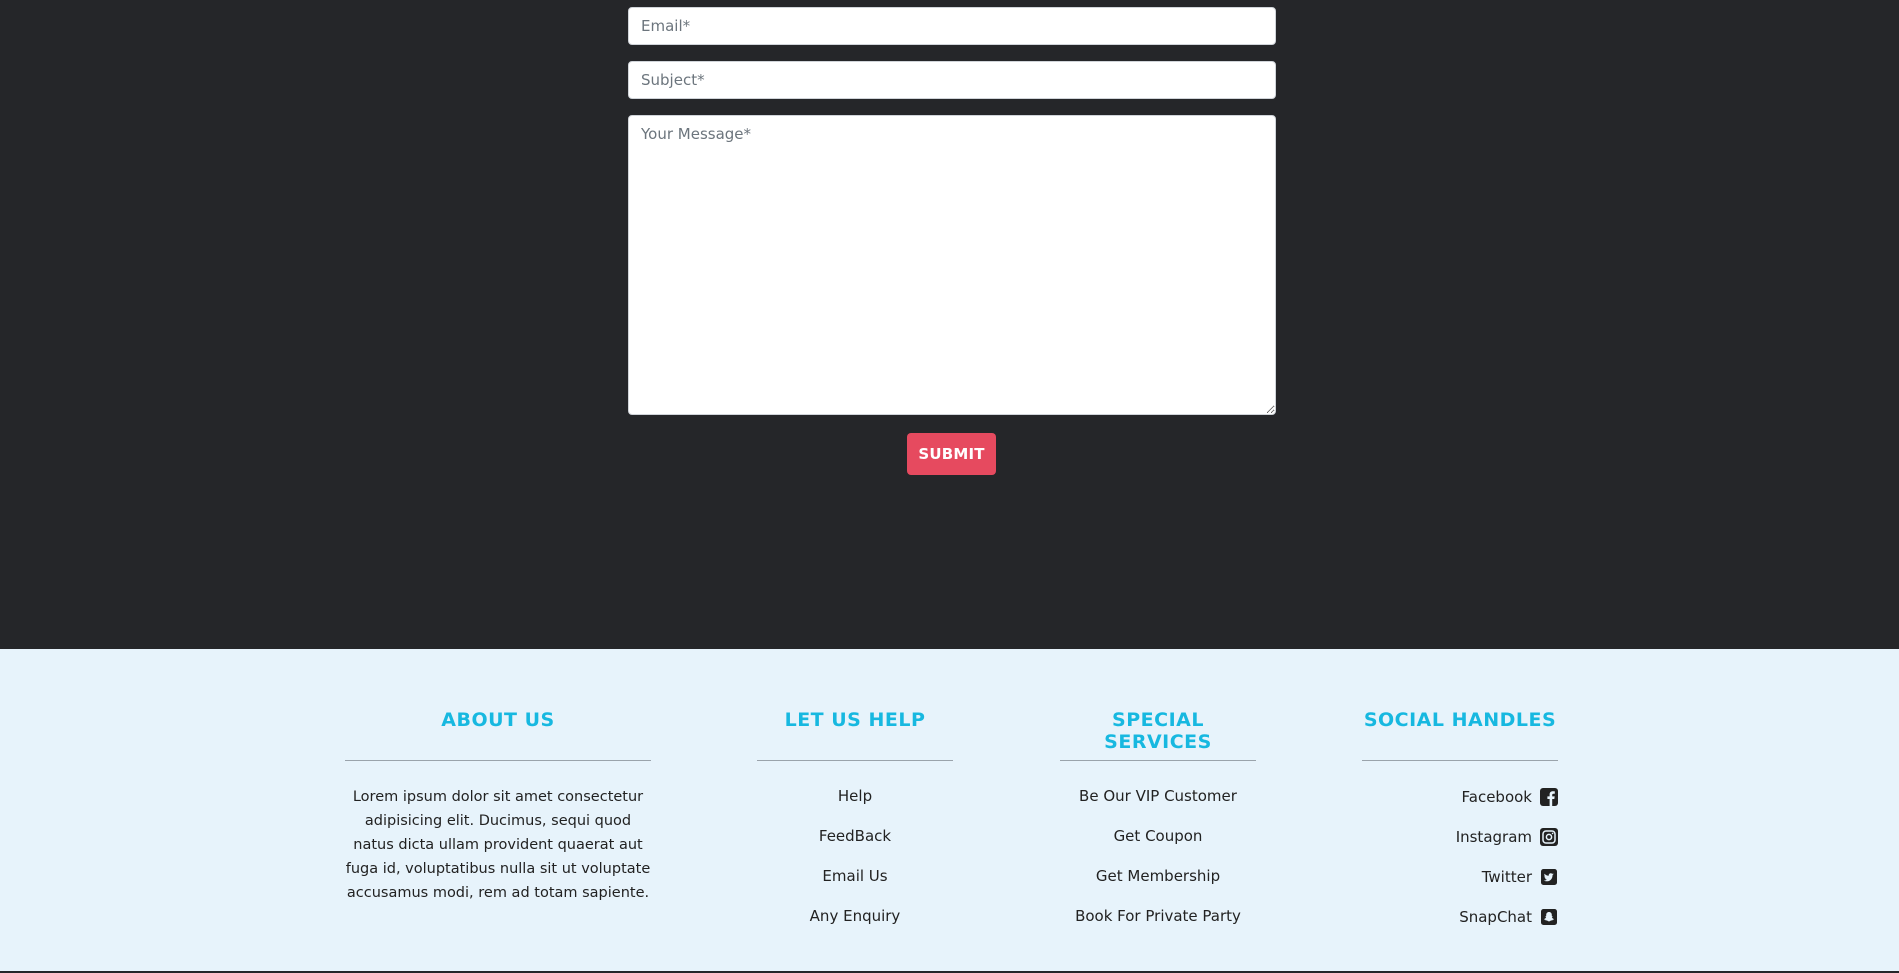  I want to click on about-divider, so click(498, 760).